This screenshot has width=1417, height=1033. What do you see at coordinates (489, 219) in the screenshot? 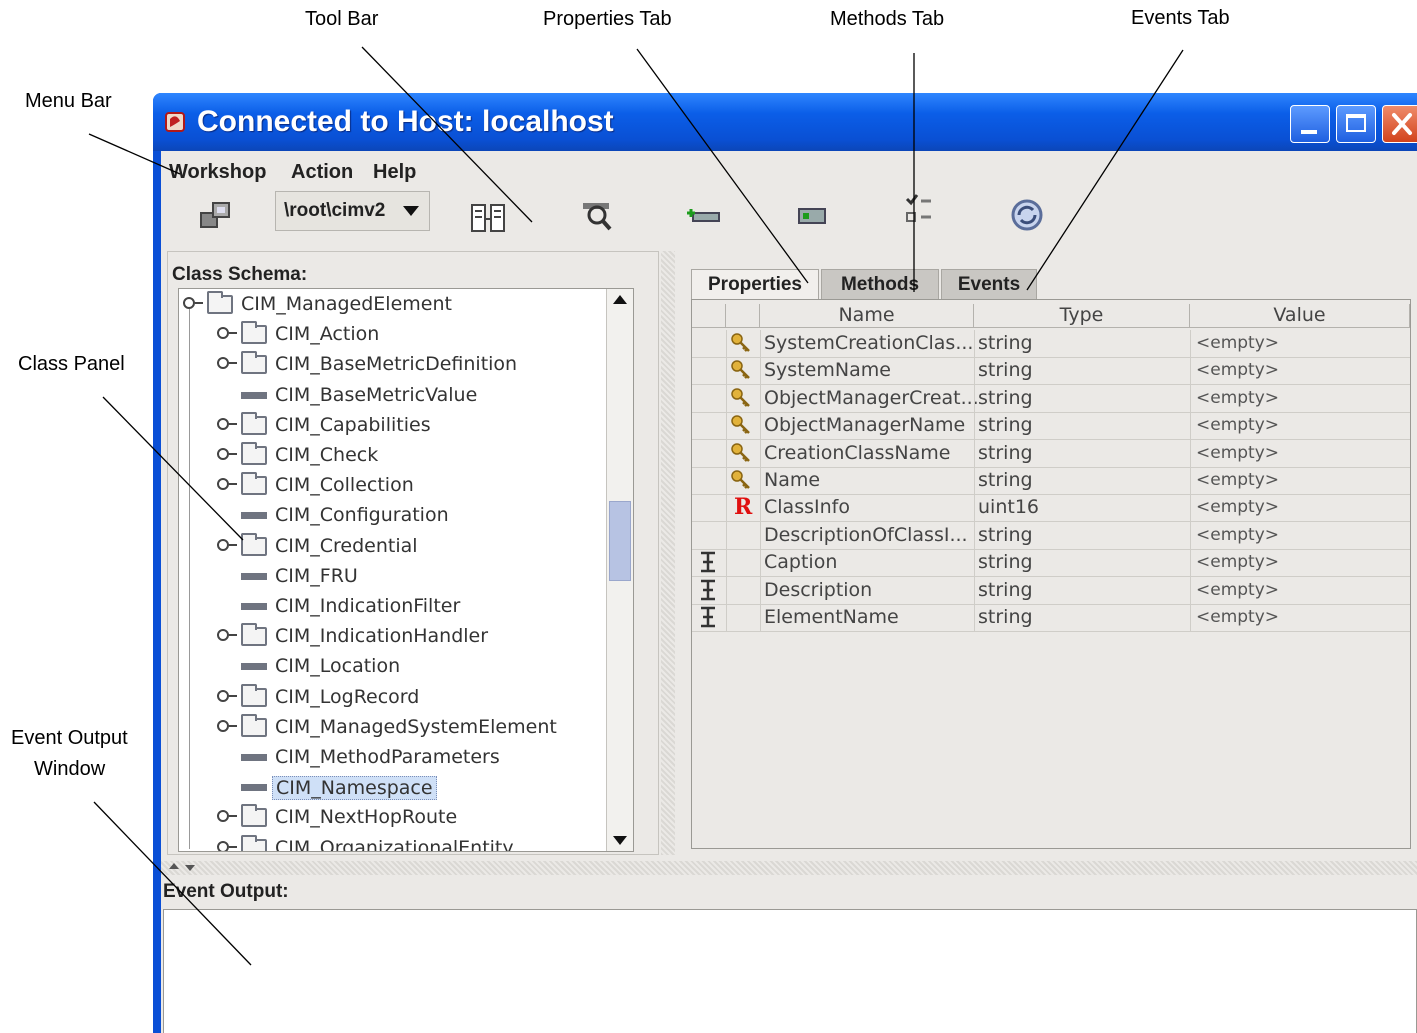
I see `class-view-icon` at bounding box center [489, 219].